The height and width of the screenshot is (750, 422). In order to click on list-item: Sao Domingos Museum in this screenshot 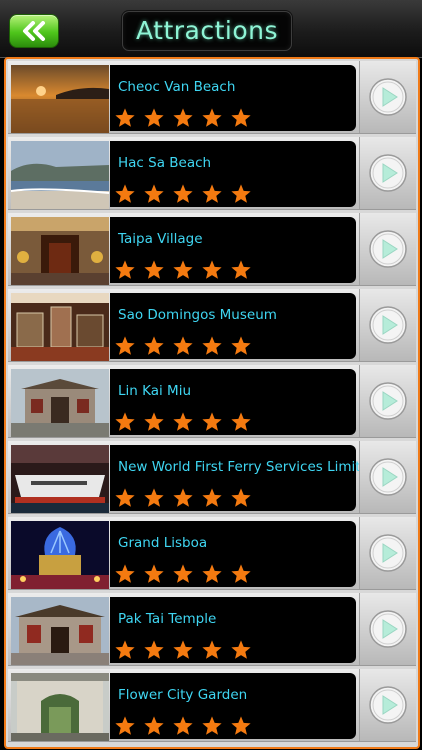, I will do `click(212, 325)`.